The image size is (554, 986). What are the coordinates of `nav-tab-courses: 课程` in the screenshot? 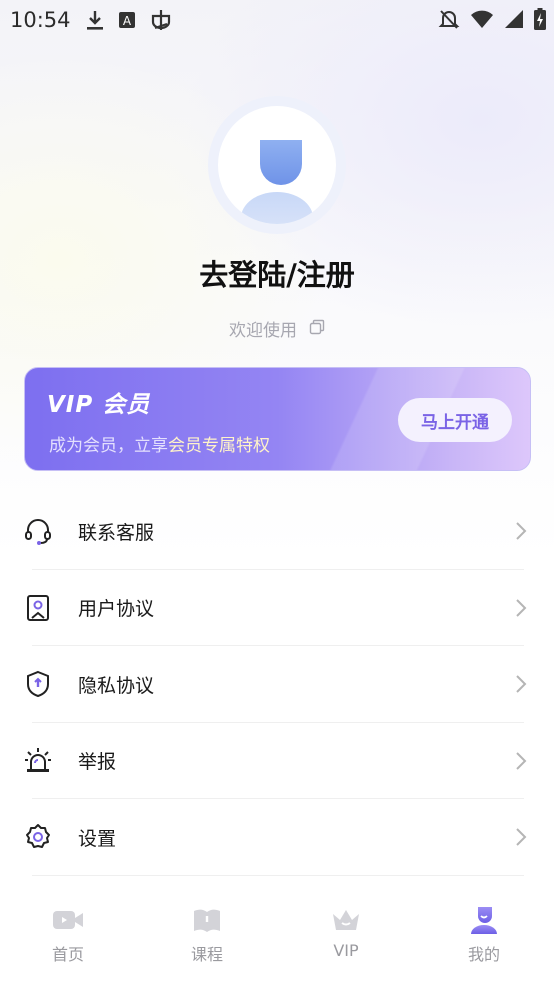 It's located at (207, 938).